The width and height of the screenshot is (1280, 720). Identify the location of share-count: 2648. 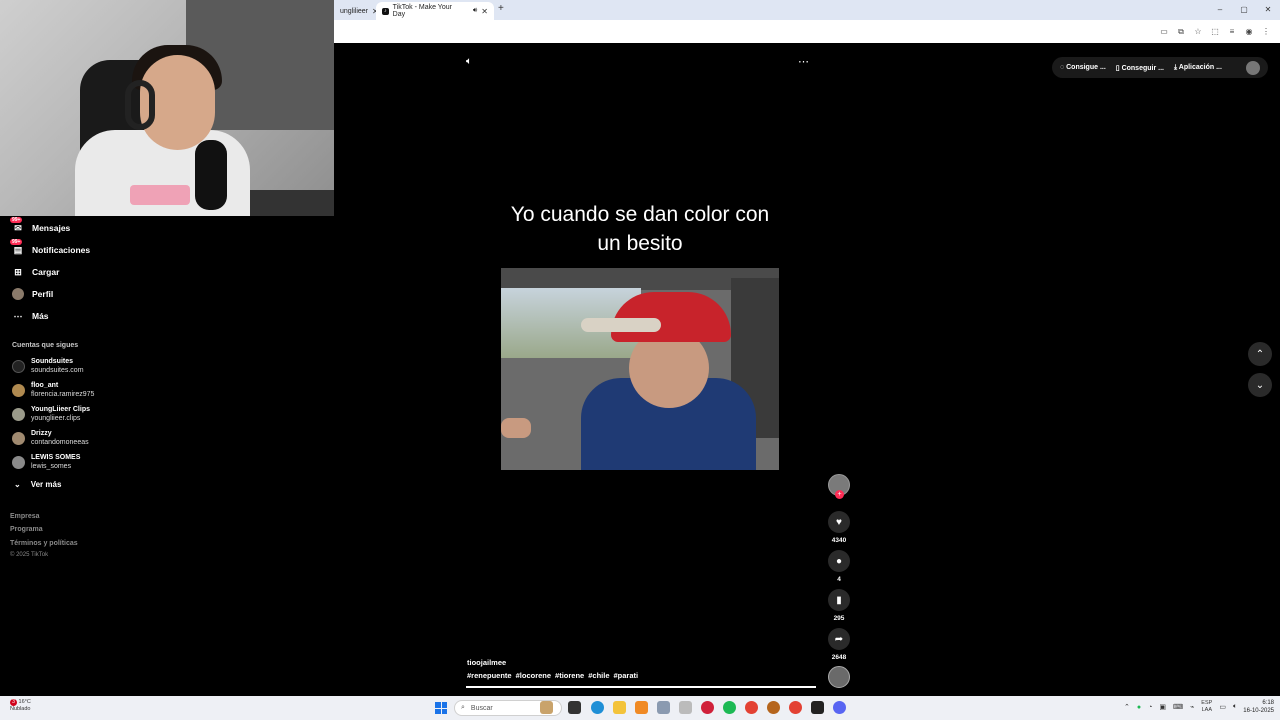
(839, 657).